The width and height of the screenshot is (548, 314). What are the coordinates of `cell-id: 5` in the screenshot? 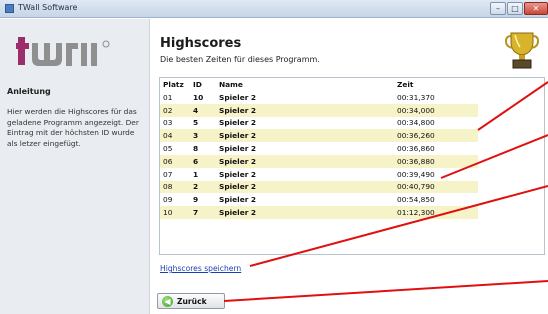 It's located at (203, 123).